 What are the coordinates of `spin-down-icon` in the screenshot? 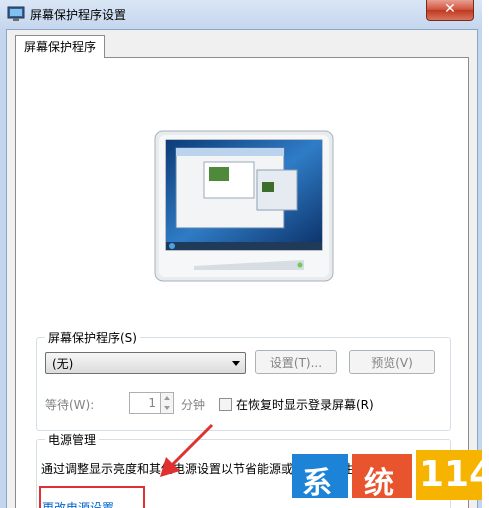 It's located at (167, 408).